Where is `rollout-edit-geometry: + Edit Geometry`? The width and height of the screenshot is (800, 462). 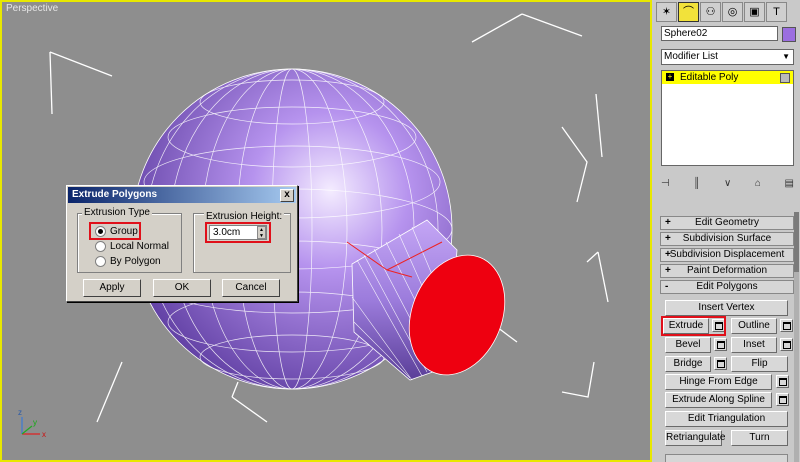
rollout-edit-geometry: + Edit Geometry is located at coordinates (727, 223).